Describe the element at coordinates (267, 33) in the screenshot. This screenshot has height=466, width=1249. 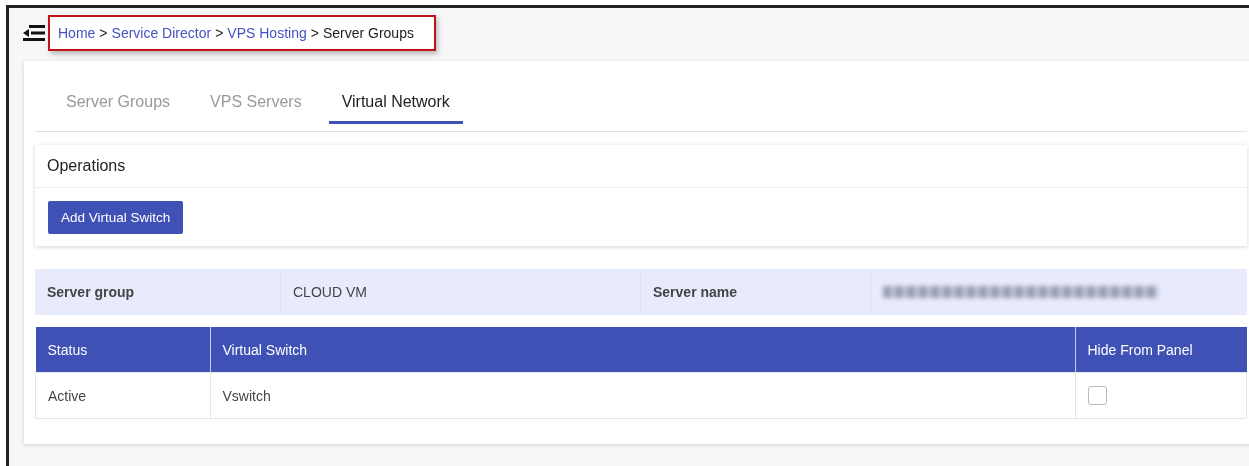
I see `breadcrumb-link: VPS Hosting` at that location.